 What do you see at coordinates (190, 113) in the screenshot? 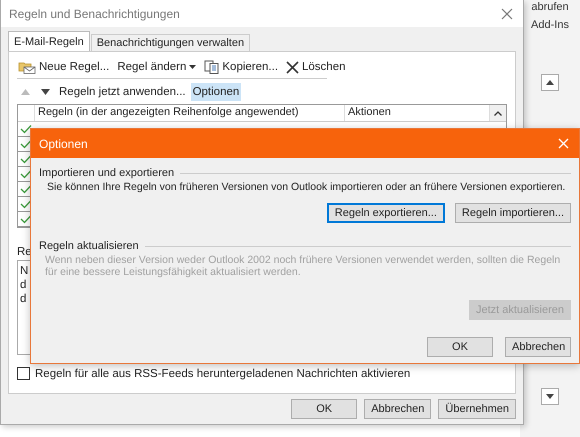
I see `column-header: Regeln (in der angezeigten Reihenfolge angewendet)` at bounding box center [190, 113].